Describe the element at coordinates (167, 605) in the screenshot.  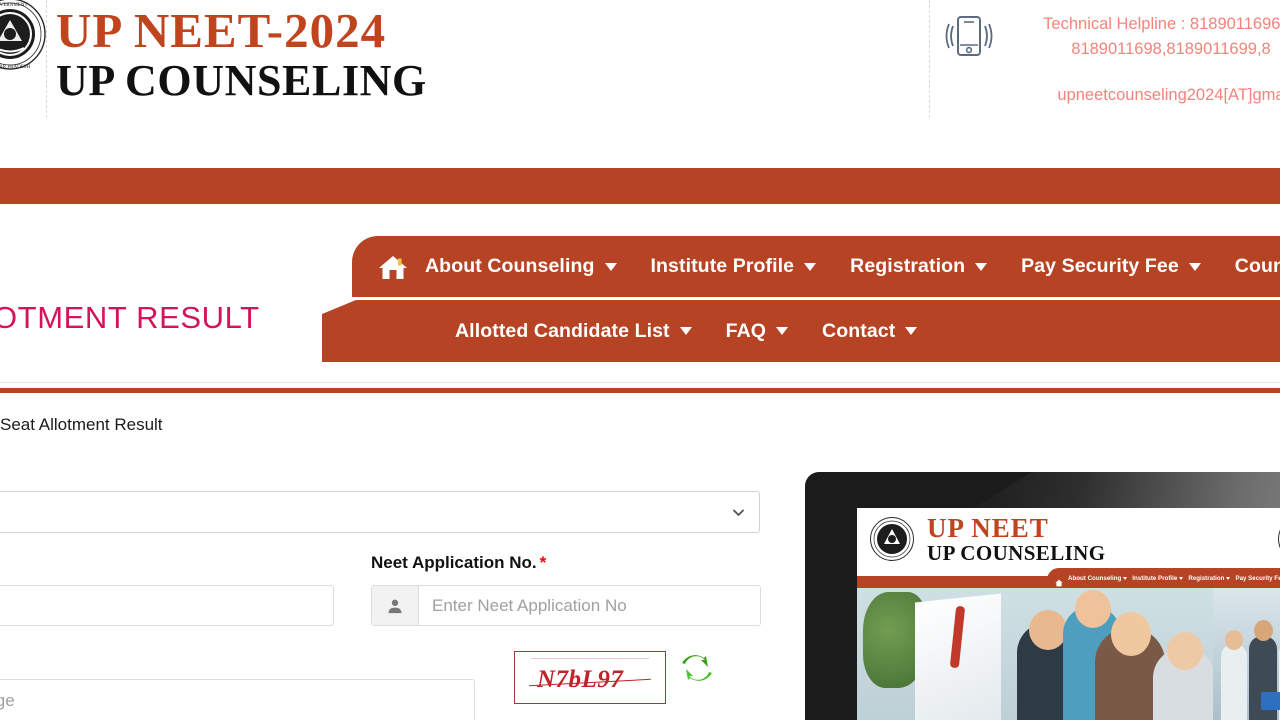
I see `rollno-input: Enter Rollno` at that location.